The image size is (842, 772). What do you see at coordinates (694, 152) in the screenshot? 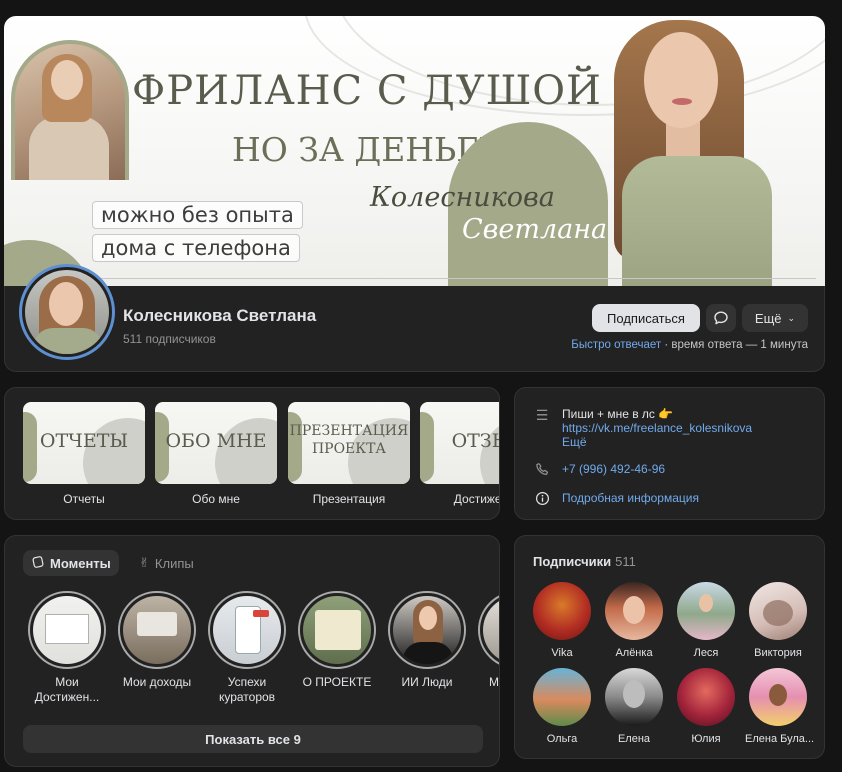
I see `cover-portrait` at bounding box center [694, 152].